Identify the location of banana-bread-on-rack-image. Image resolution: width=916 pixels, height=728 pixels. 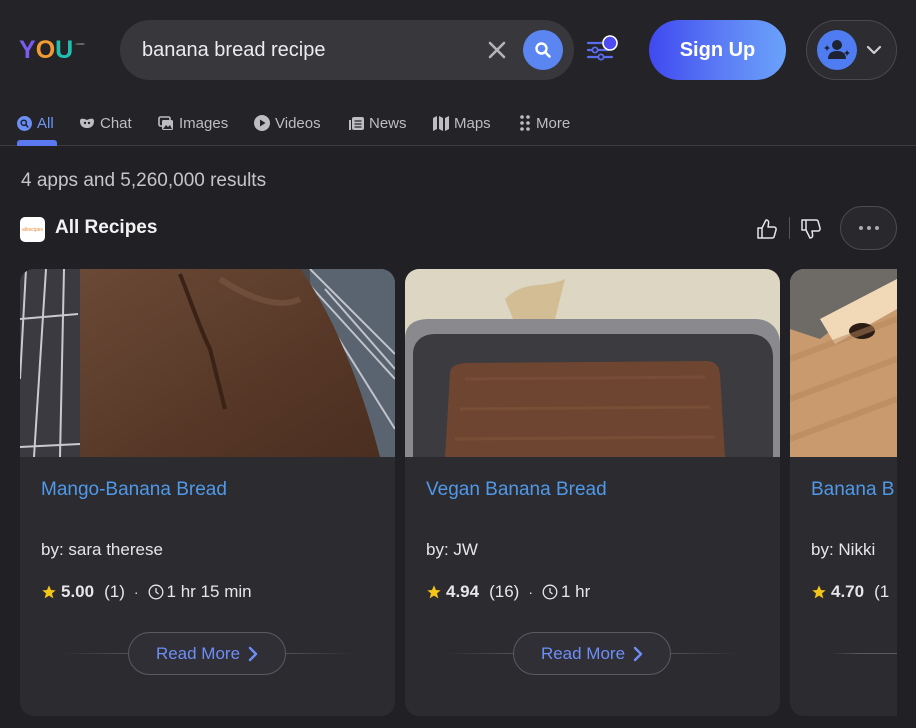
(207, 363).